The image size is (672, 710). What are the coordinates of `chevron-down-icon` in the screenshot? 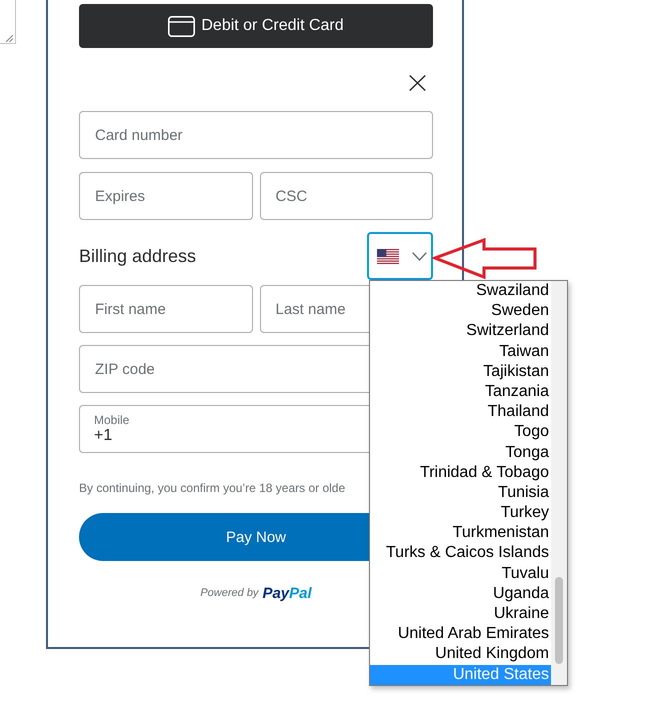 It's located at (419, 256).